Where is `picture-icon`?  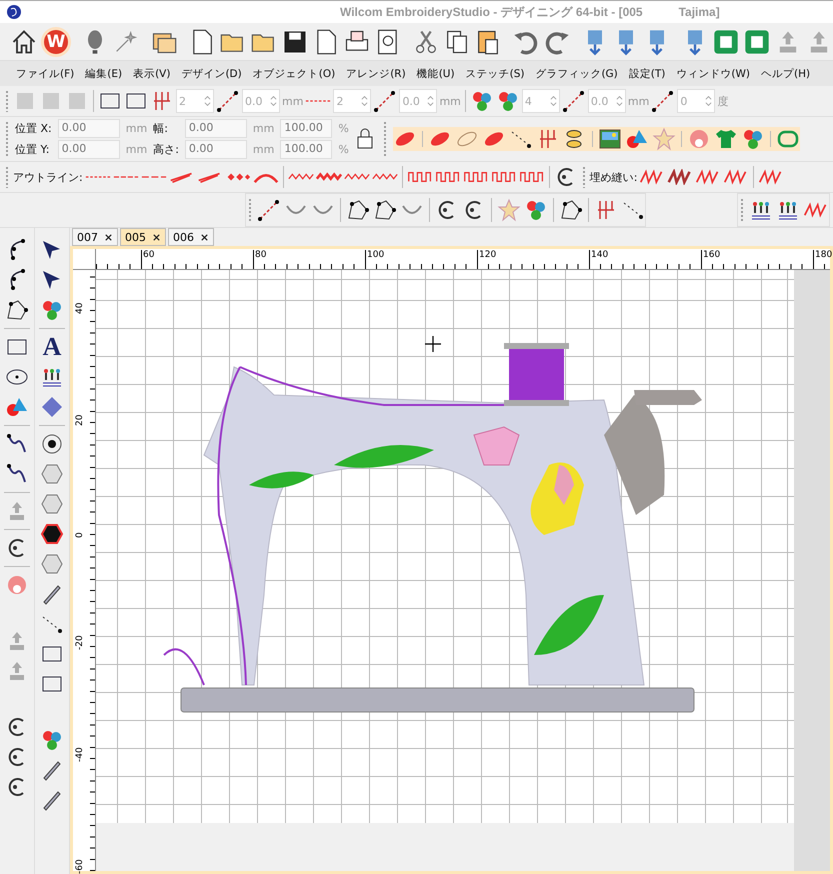
picture-icon is located at coordinates (610, 139).